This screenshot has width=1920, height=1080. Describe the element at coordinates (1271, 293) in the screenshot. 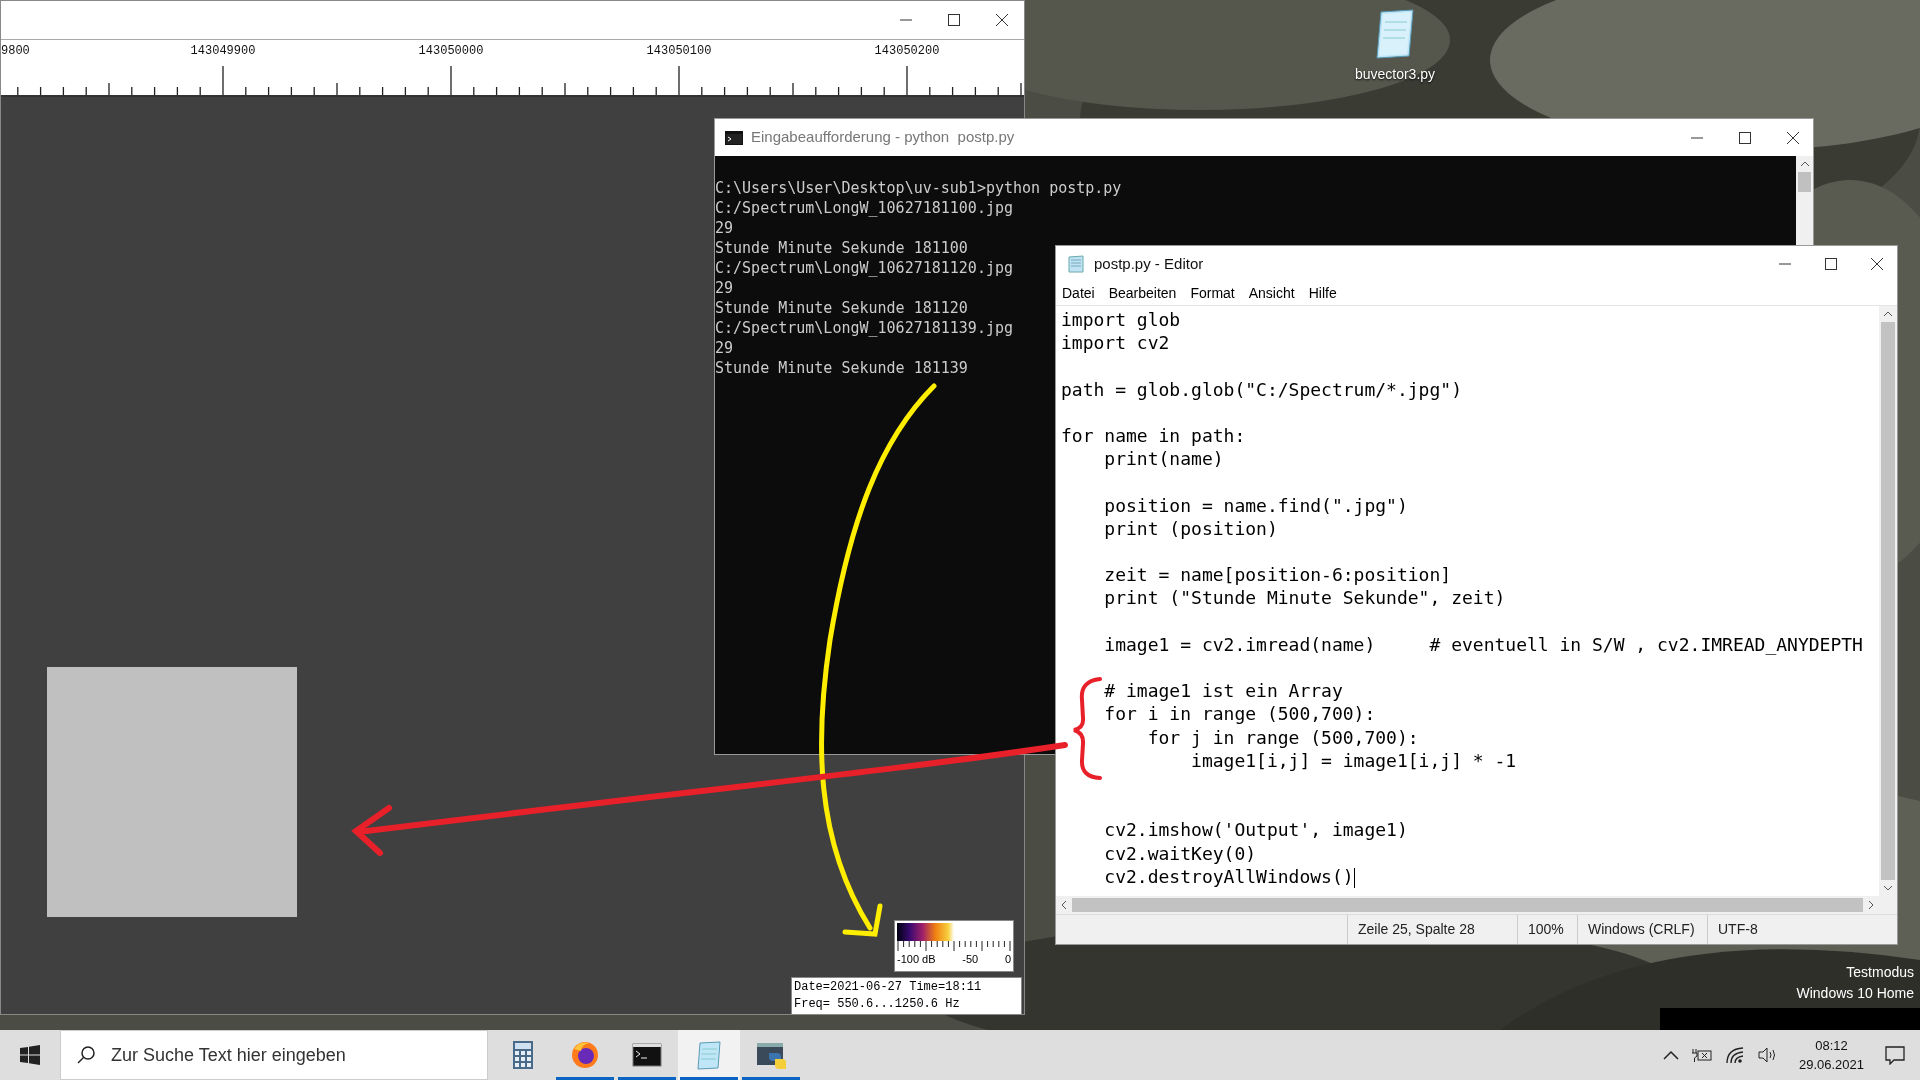

I see `menu-item: Ansicht` at that location.